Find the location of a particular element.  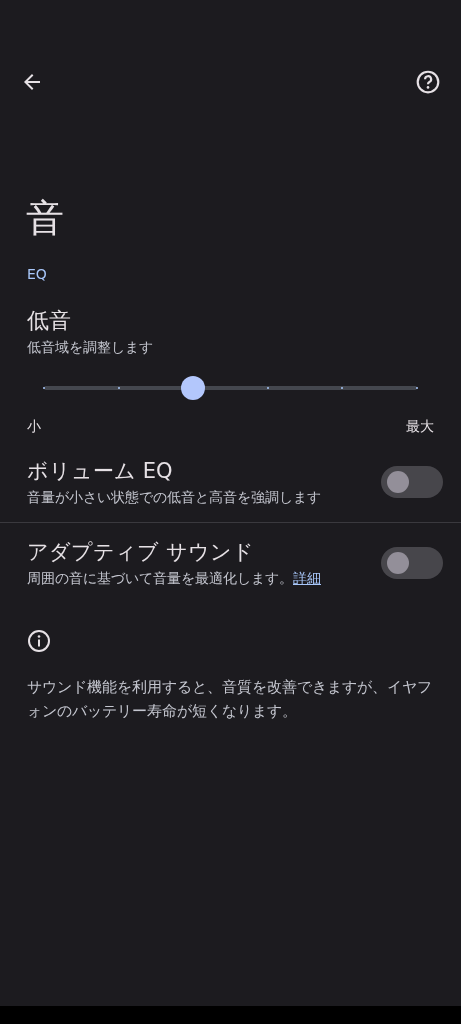

details-link: 詳細 is located at coordinates (307, 578).